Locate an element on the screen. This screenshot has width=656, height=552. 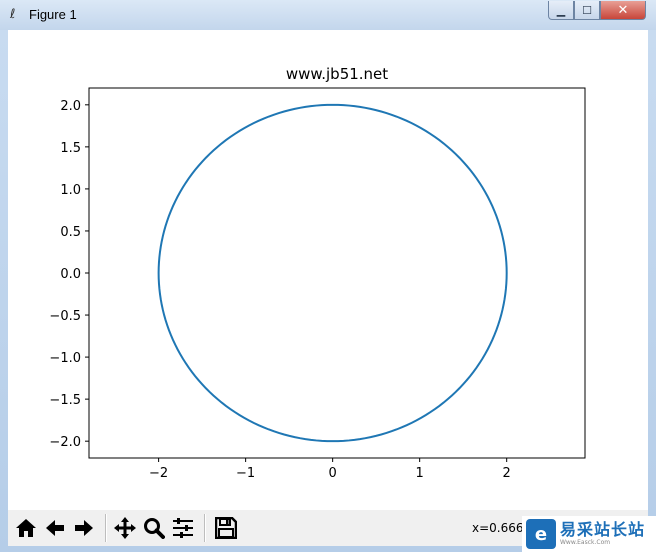
zoom-button is located at coordinates (154, 528).